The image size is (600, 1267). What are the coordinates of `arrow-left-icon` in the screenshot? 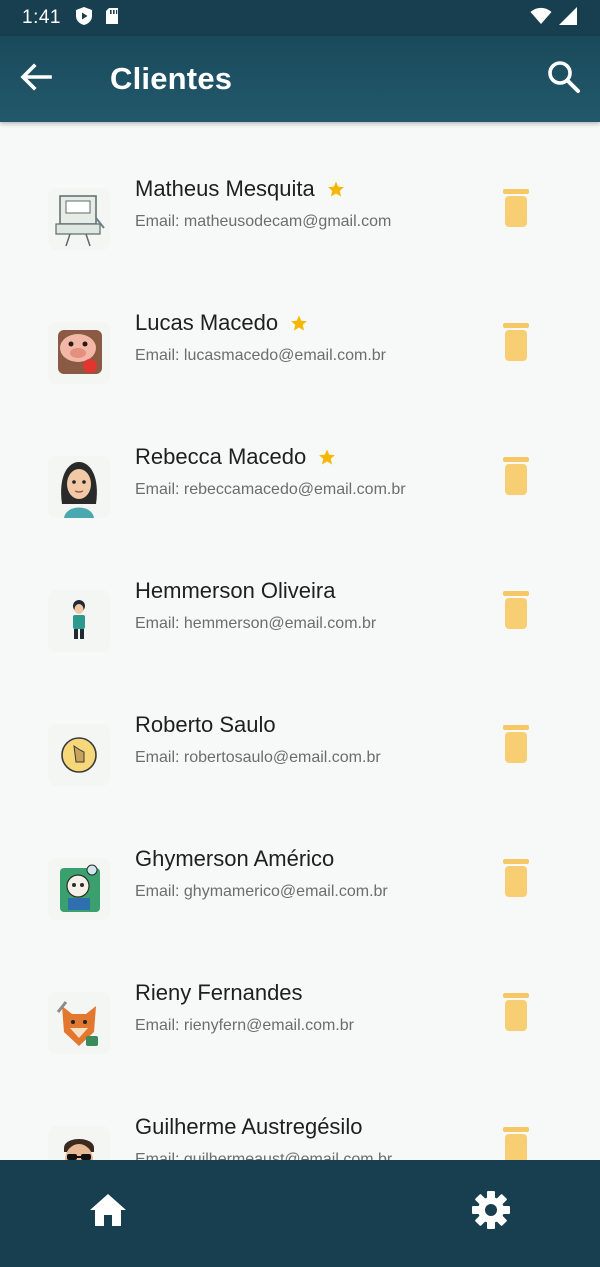 It's located at (36, 79).